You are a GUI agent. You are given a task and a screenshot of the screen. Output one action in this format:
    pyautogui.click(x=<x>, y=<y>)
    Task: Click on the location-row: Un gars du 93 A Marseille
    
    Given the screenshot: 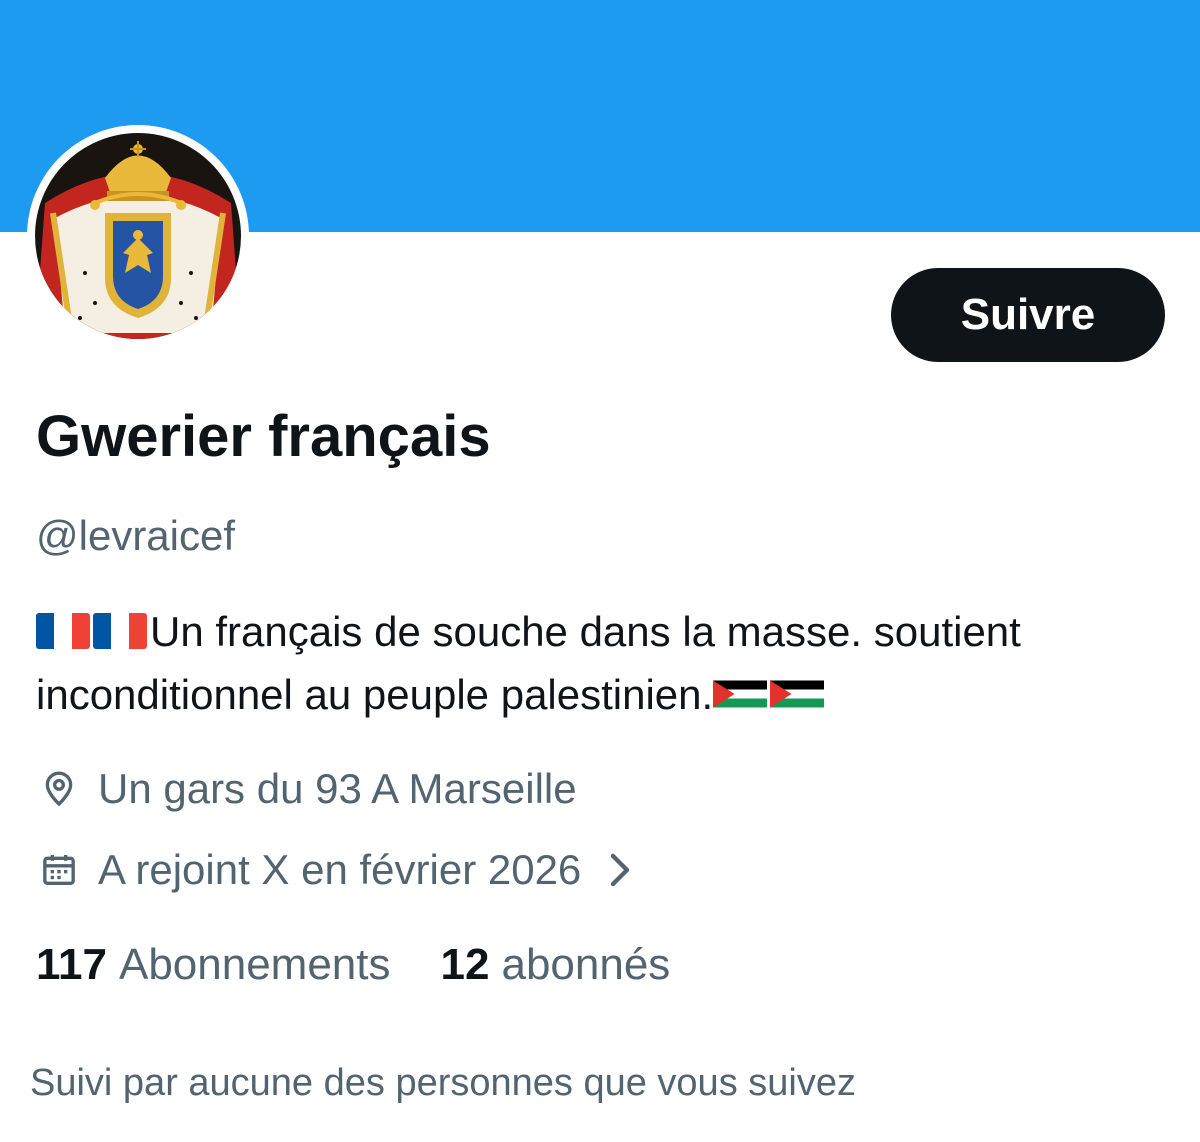 What is the action you would take?
    pyautogui.click(x=306, y=789)
    